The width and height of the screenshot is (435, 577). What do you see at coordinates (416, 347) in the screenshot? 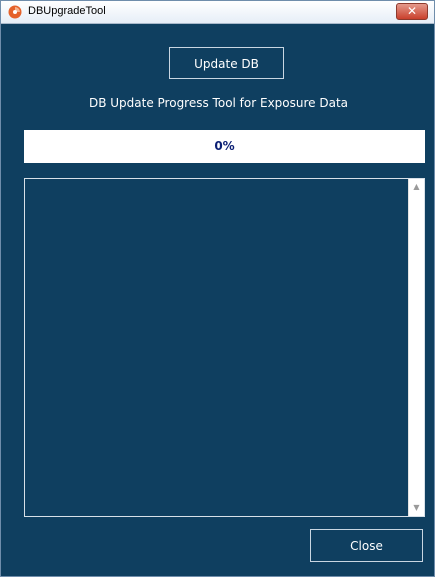
I see `vertical-scrollbar: ▲ ▼` at bounding box center [416, 347].